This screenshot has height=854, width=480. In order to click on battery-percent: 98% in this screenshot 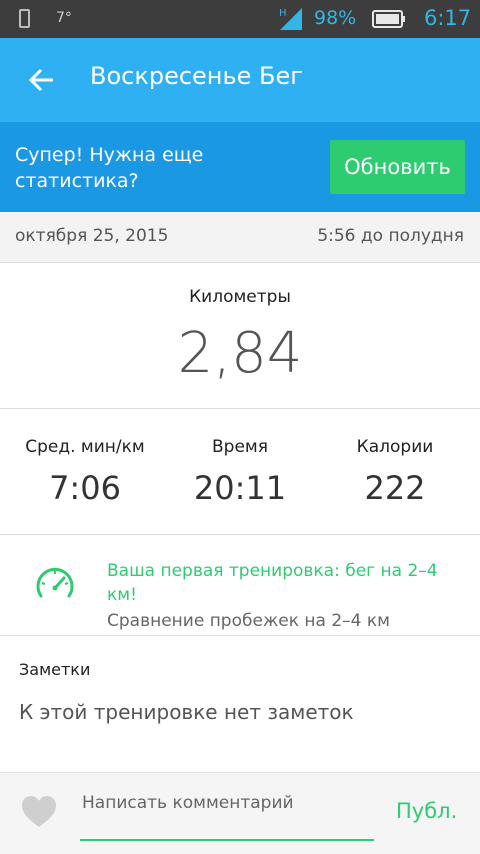, I will do `click(335, 18)`.